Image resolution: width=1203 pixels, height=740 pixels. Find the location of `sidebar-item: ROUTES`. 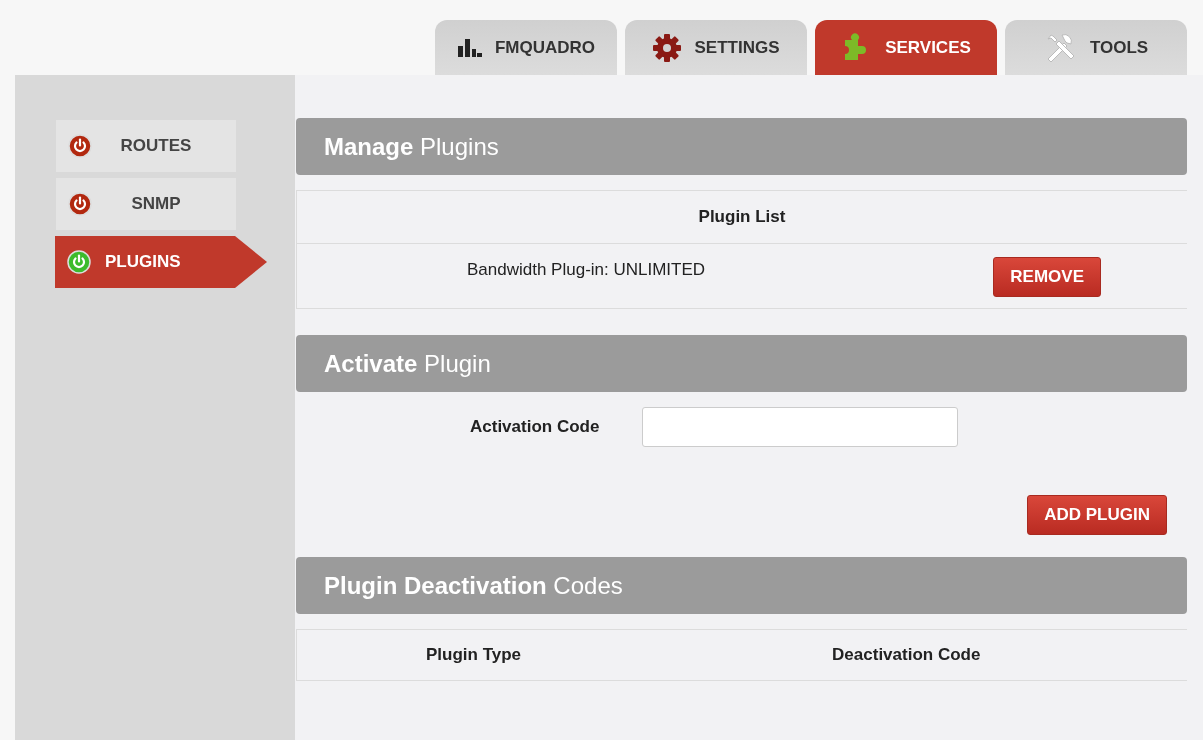

sidebar-item: ROUTES is located at coordinates (146, 146).